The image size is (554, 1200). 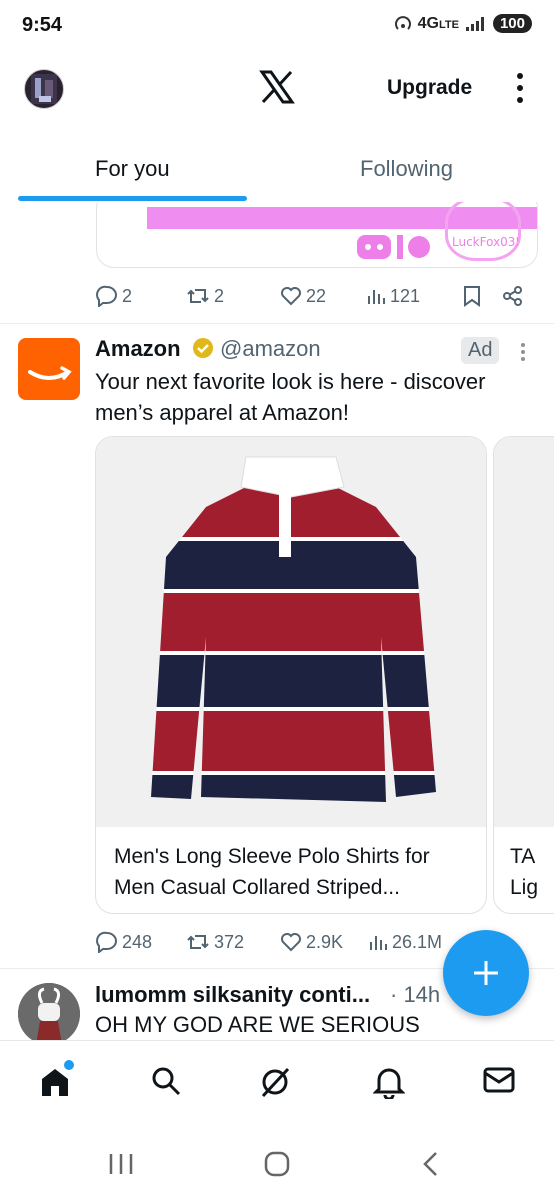 I want to click on hotspot-icon, so click(x=402, y=22).